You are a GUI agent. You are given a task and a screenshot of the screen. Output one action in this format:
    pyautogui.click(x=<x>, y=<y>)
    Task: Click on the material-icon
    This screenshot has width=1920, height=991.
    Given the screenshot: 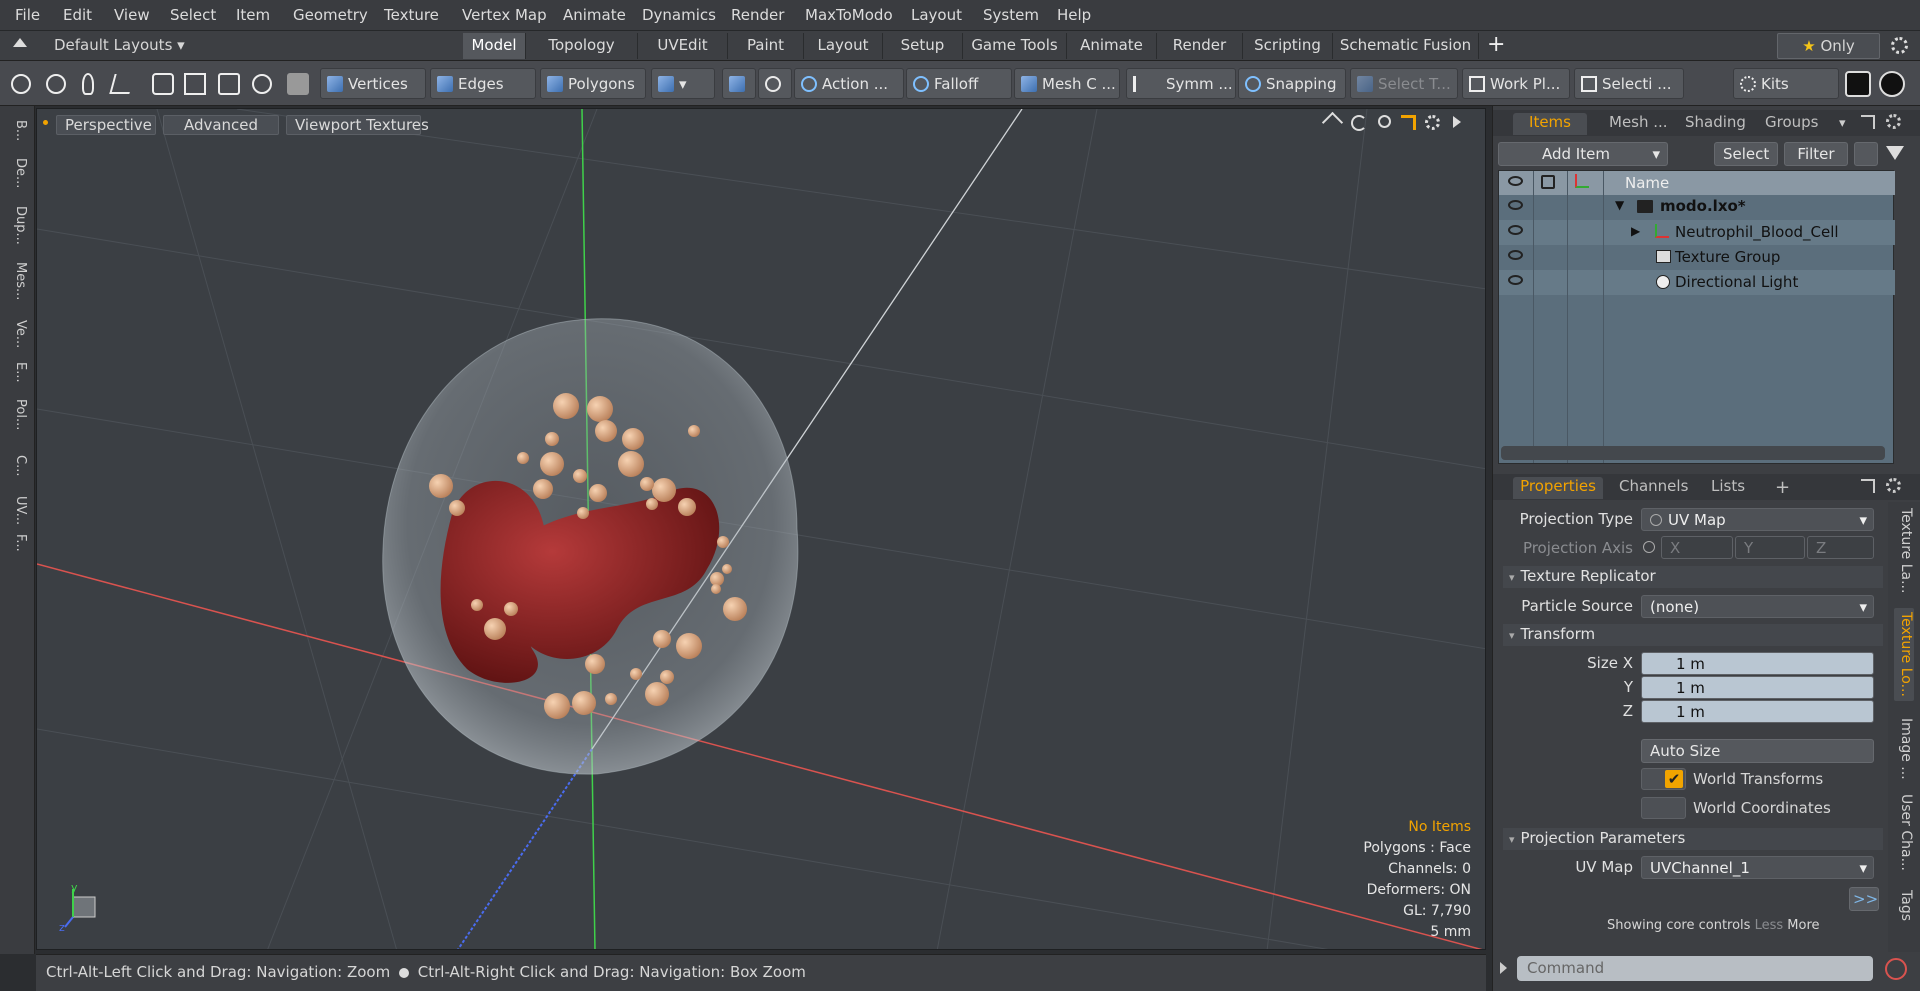 What is the action you would take?
    pyautogui.click(x=262, y=84)
    